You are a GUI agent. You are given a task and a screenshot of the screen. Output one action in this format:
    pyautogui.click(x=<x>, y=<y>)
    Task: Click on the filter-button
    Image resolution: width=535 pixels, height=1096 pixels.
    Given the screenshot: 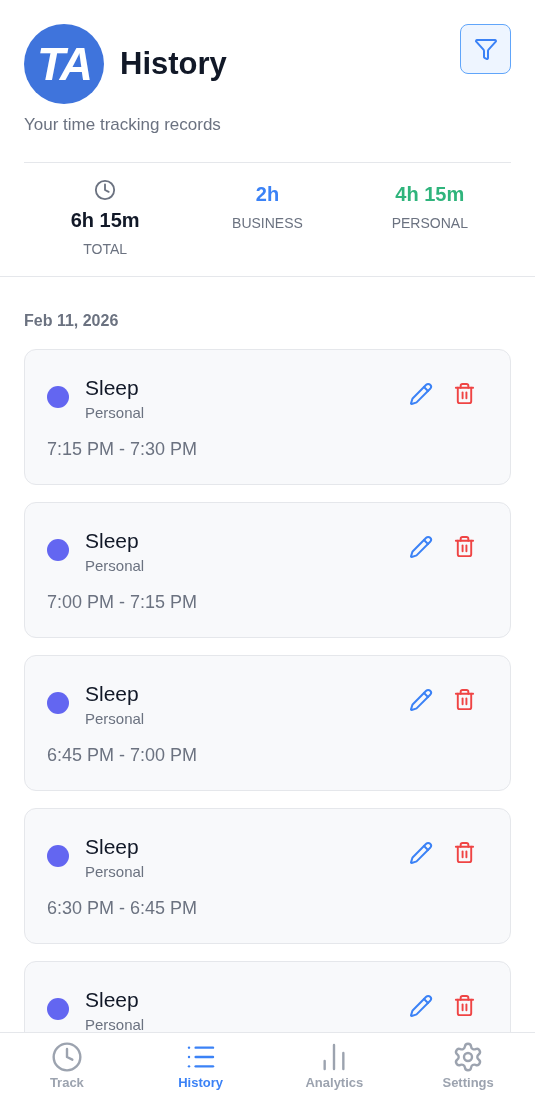 What is the action you would take?
    pyautogui.click(x=485, y=49)
    